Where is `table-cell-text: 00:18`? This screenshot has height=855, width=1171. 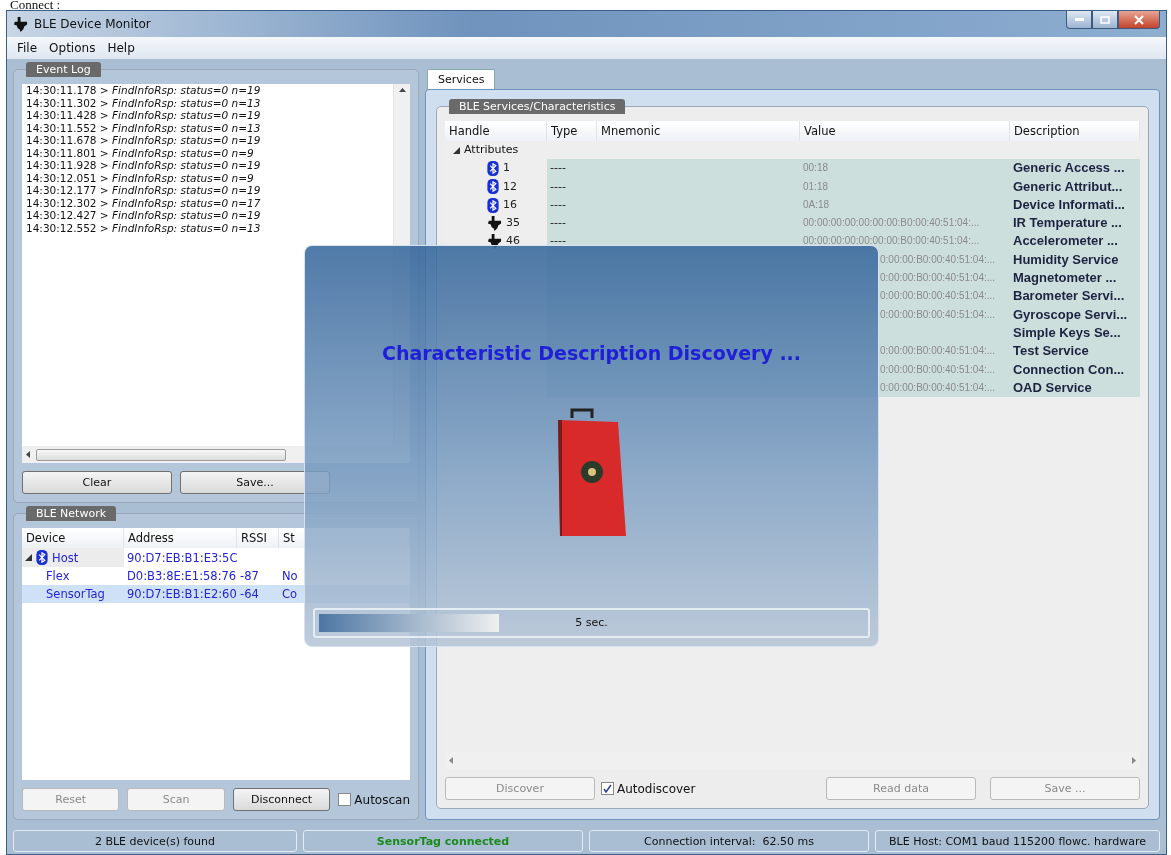
table-cell-text: 00:18 is located at coordinates (816, 168).